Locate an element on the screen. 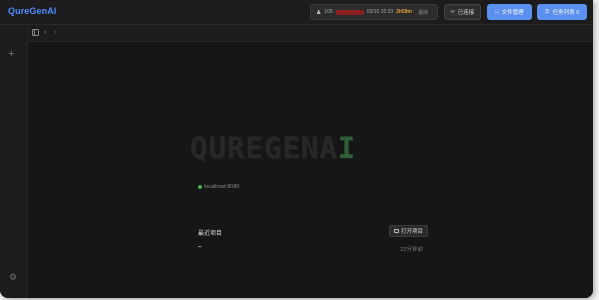 The height and width of the screenshot is (300, 599). session-datetime: 03/10 15:23 is located at coordinates (380, 12).